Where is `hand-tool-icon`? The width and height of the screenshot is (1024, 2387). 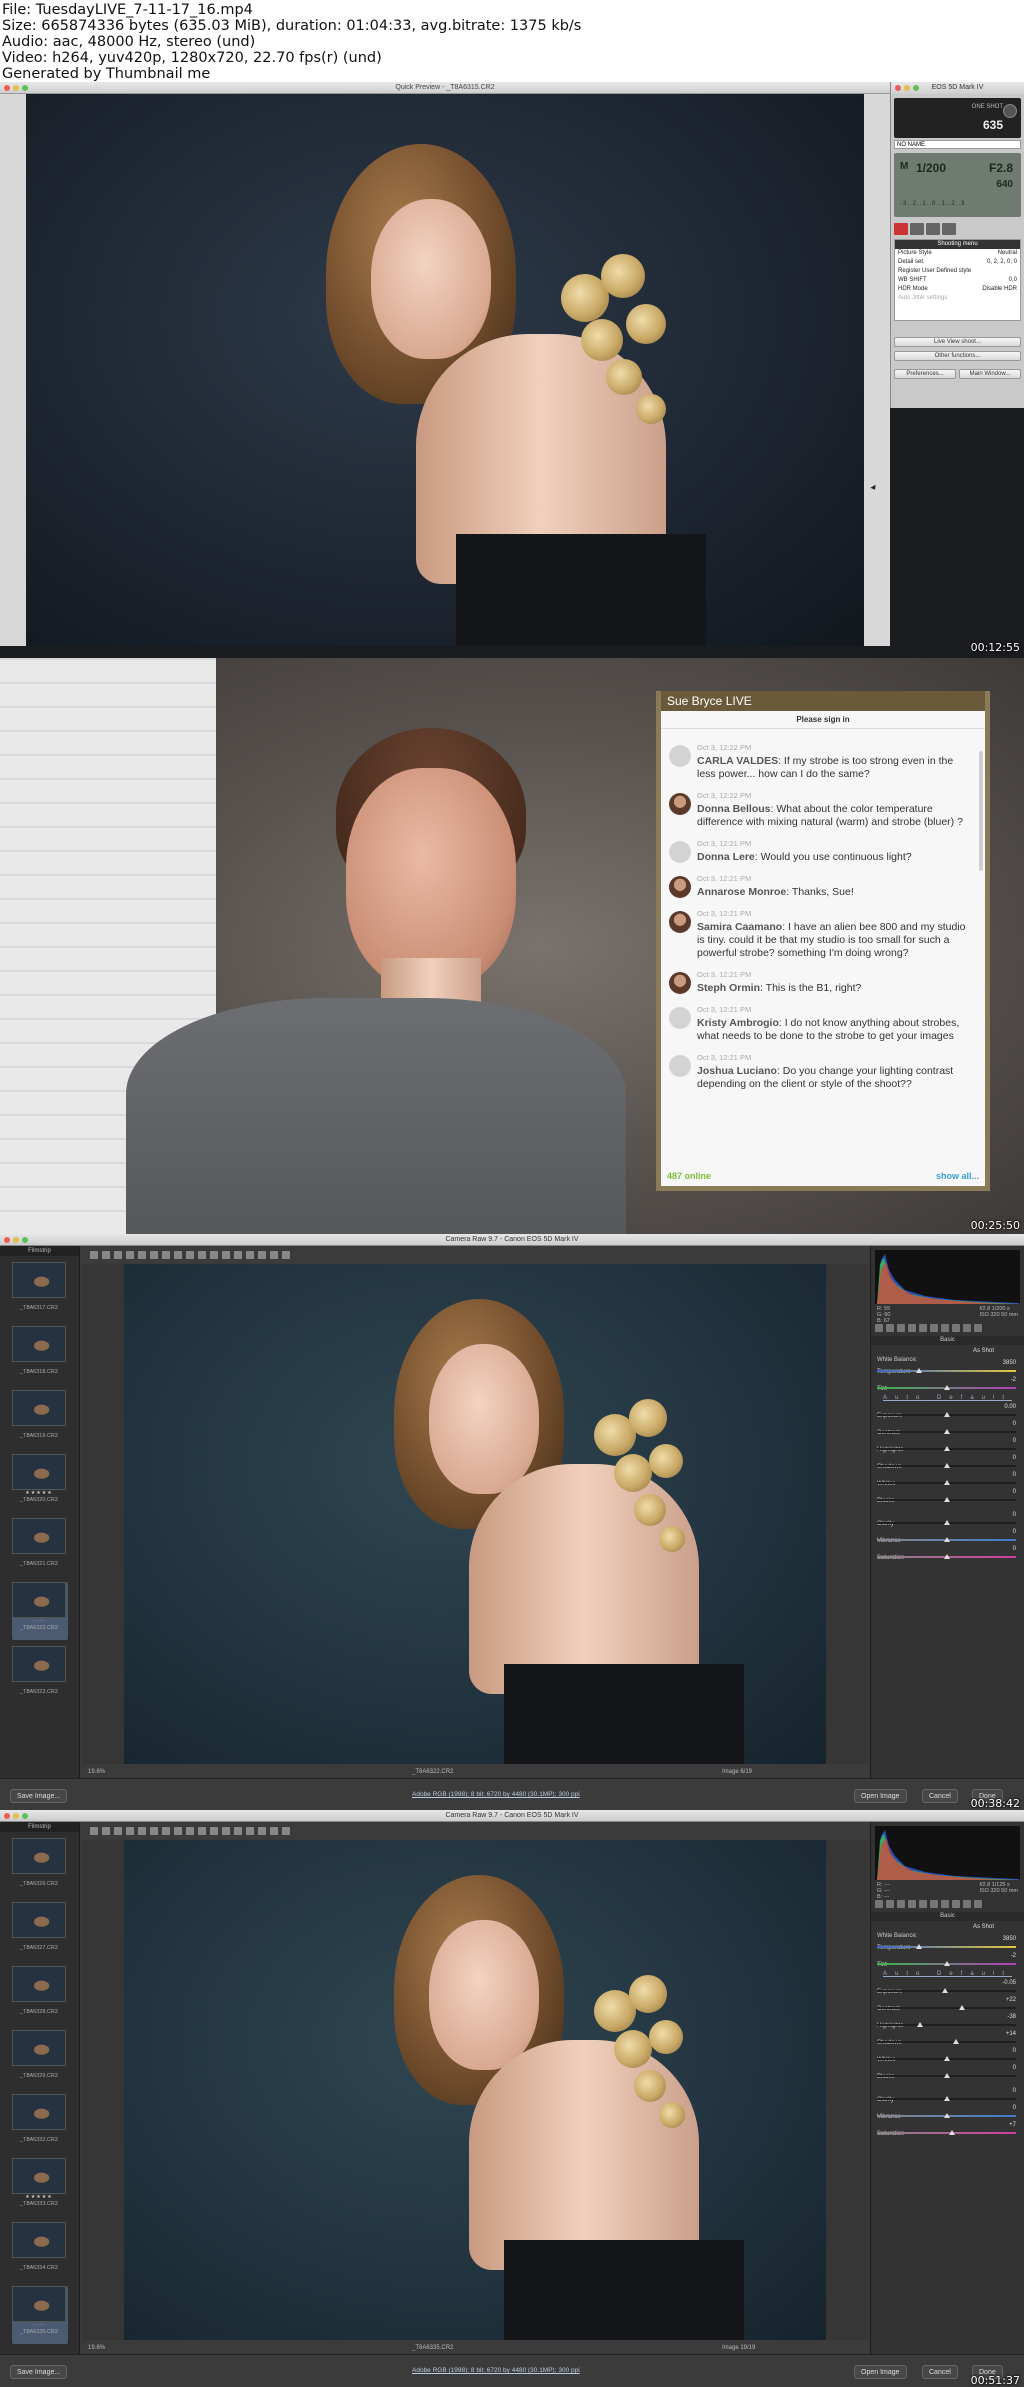 hand-tool-icon is located at coordinates (106, 1255).